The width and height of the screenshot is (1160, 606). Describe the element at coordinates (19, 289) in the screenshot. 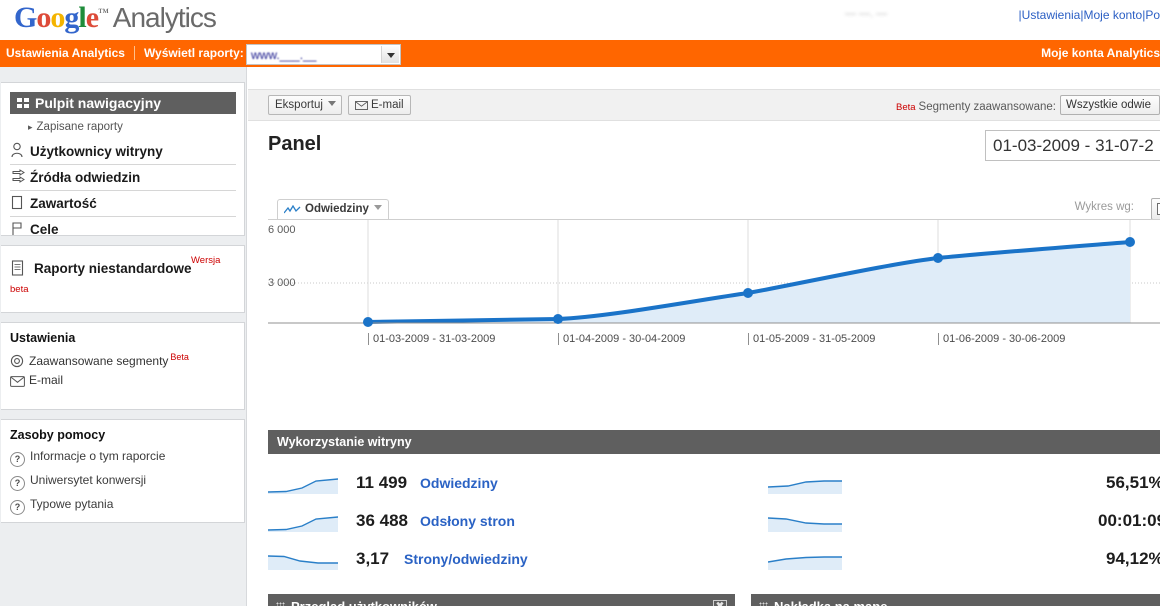

I see `sidebar-custom-reports-beta-badge: beta` at that location.